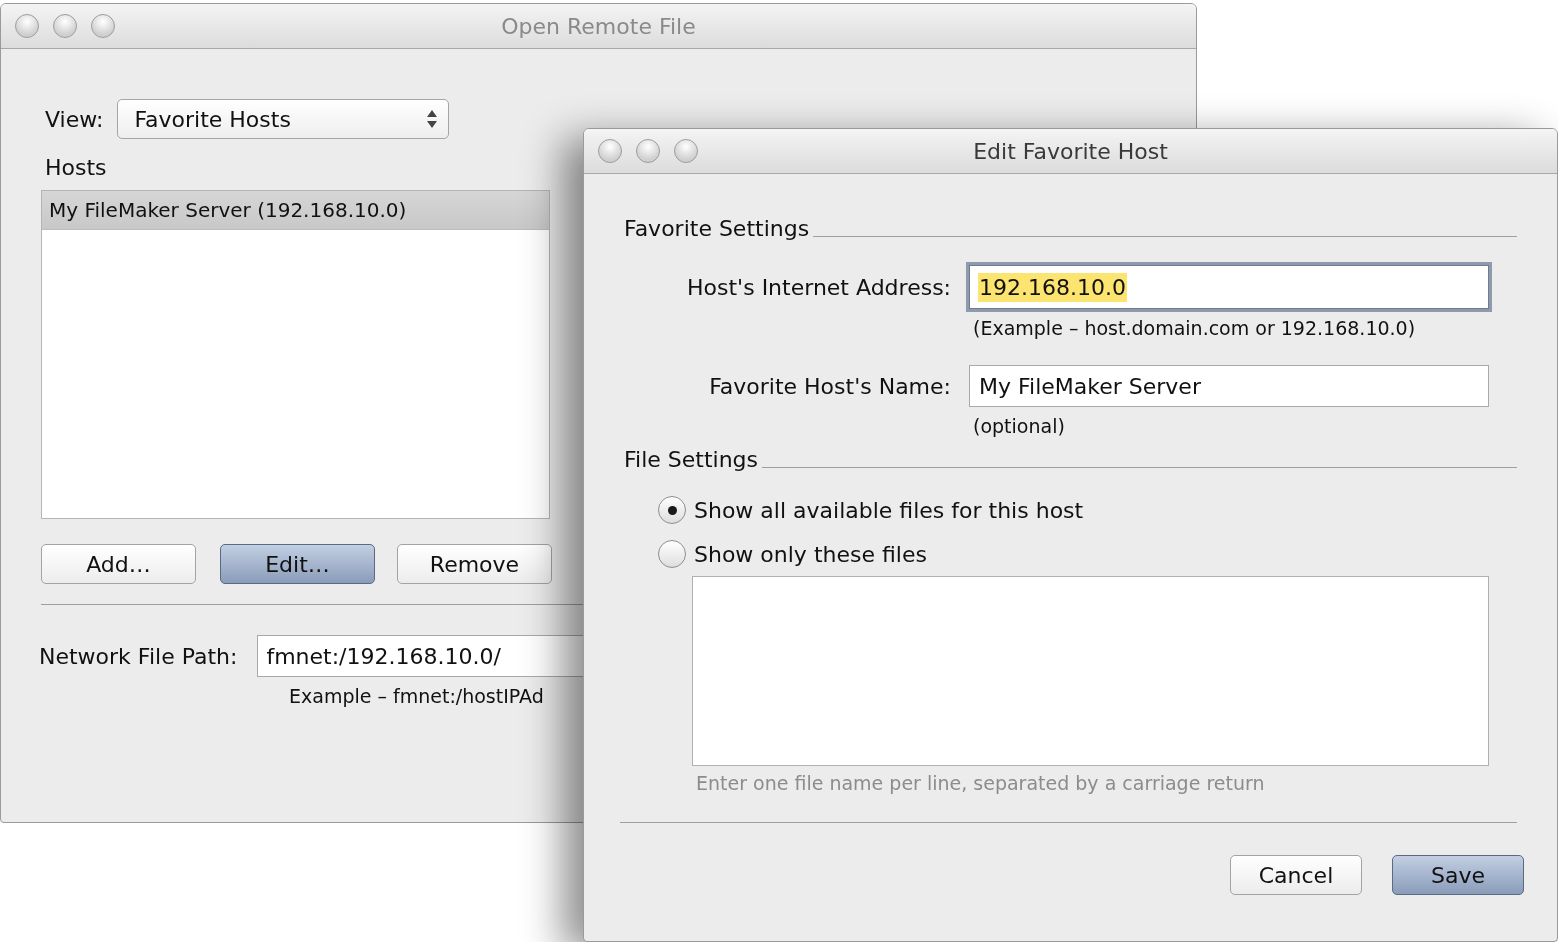 The image size is (1558, 942). I want to click on hosts-label: Hosts, so click(76, 167).